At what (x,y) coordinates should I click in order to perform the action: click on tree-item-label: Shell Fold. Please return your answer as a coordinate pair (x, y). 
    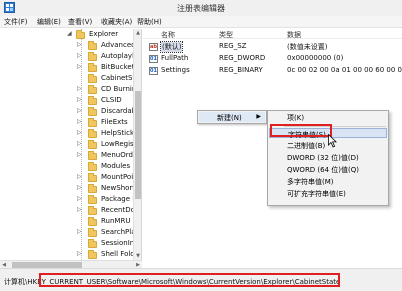
    Looking at the image, I should click on (118, 254).